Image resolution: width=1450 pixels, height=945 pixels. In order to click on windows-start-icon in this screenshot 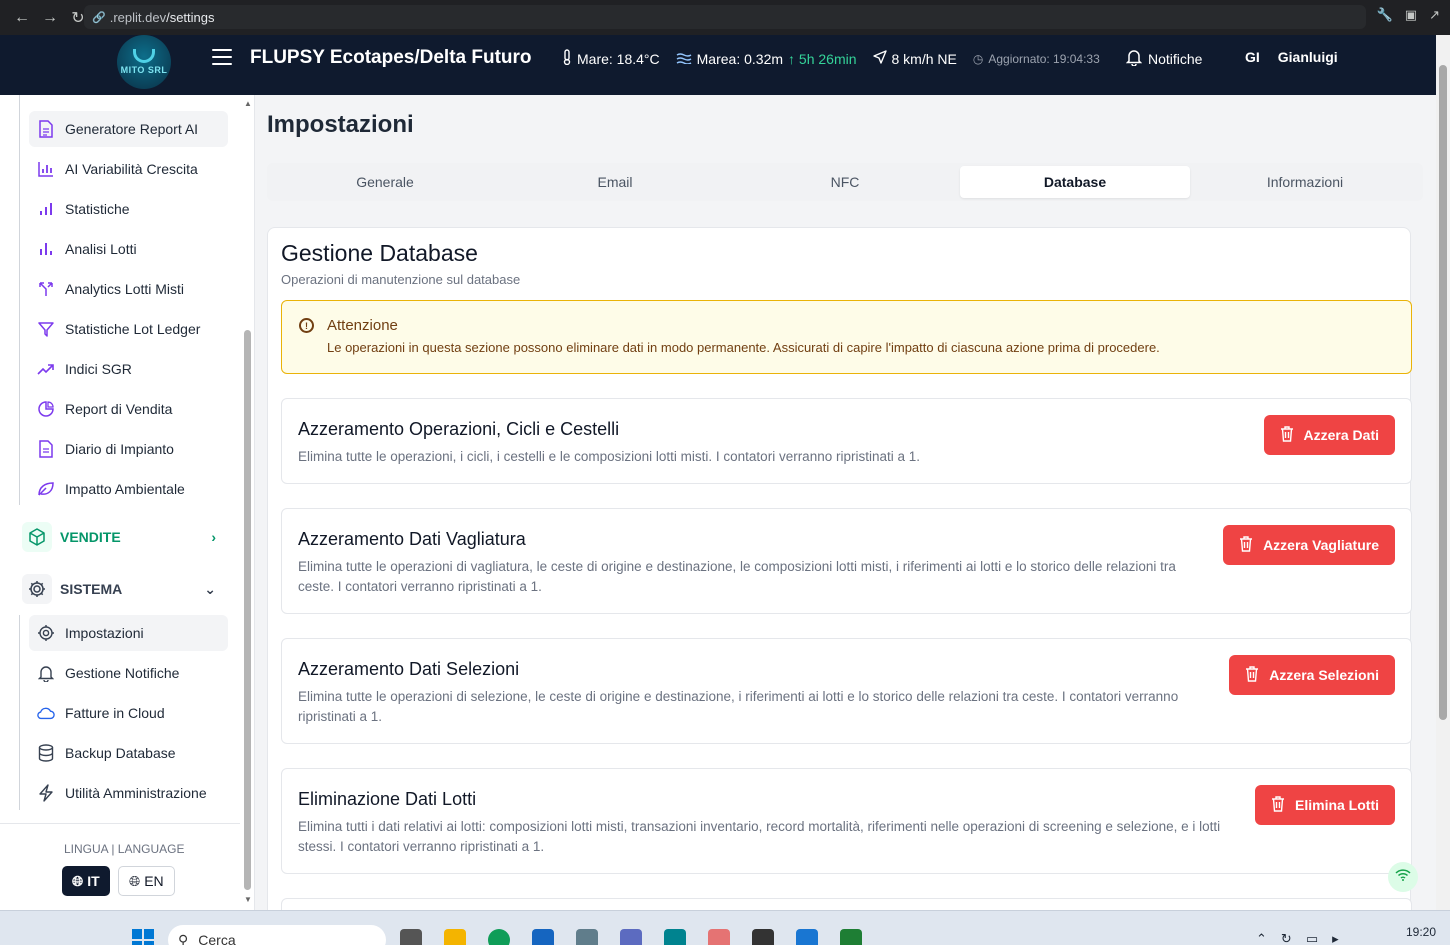, I will do `click(143, 937)`.